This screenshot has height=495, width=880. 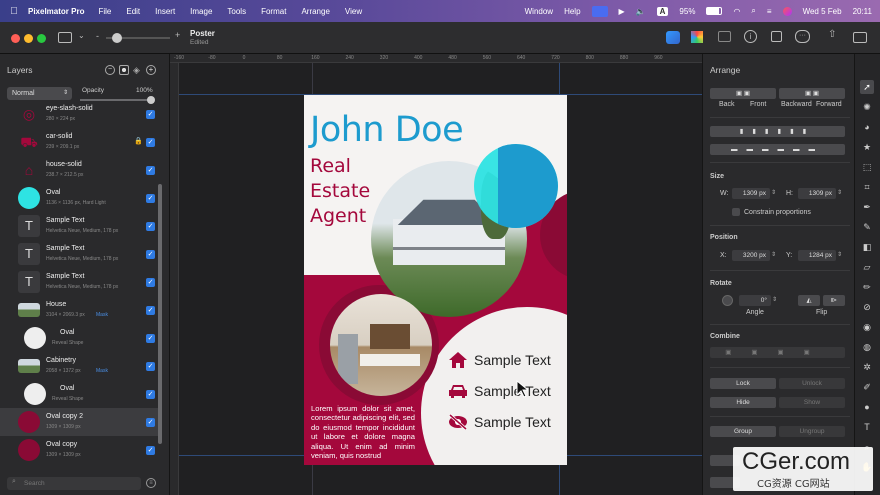 What do you see at coordinates (755, 300) in the screenshot?
I see `angle-field: 0°` at bounding box center [755, 300].